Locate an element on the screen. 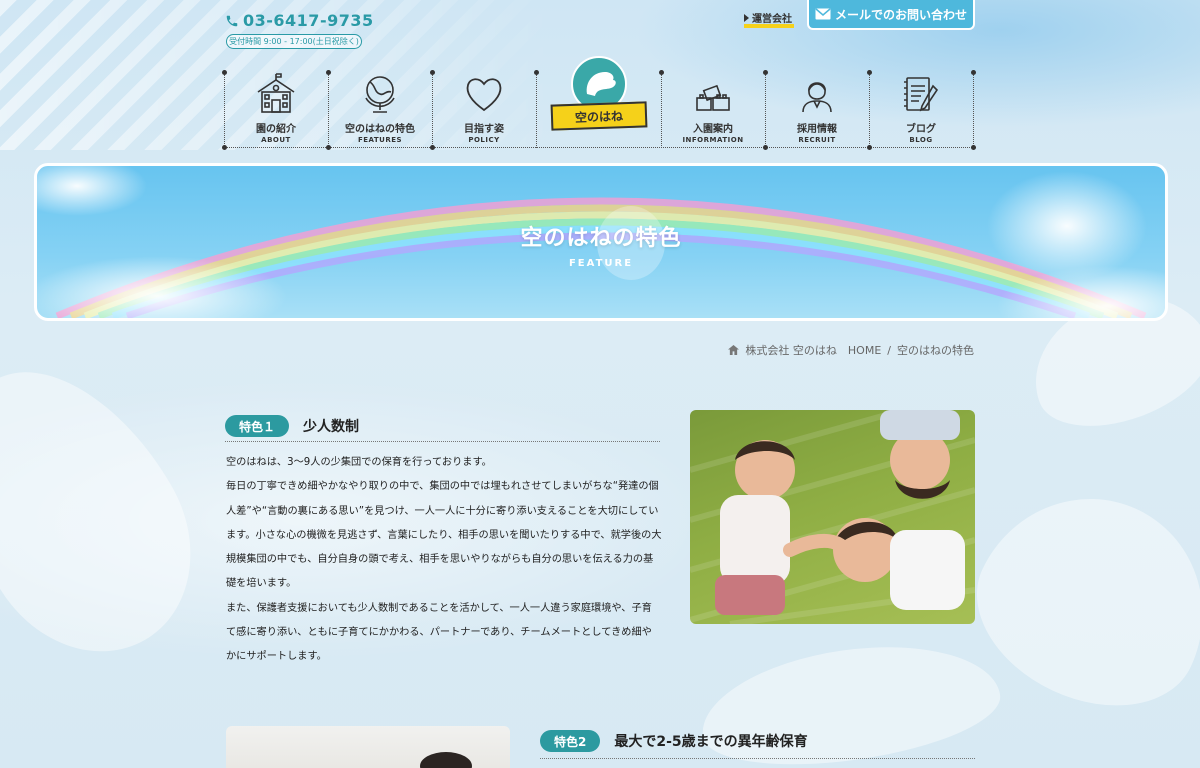 This screenshot has height=768, width=1200. feature2-title: 最大で2-5歳までの異年齢保育 is located at coordinates (711, 742).